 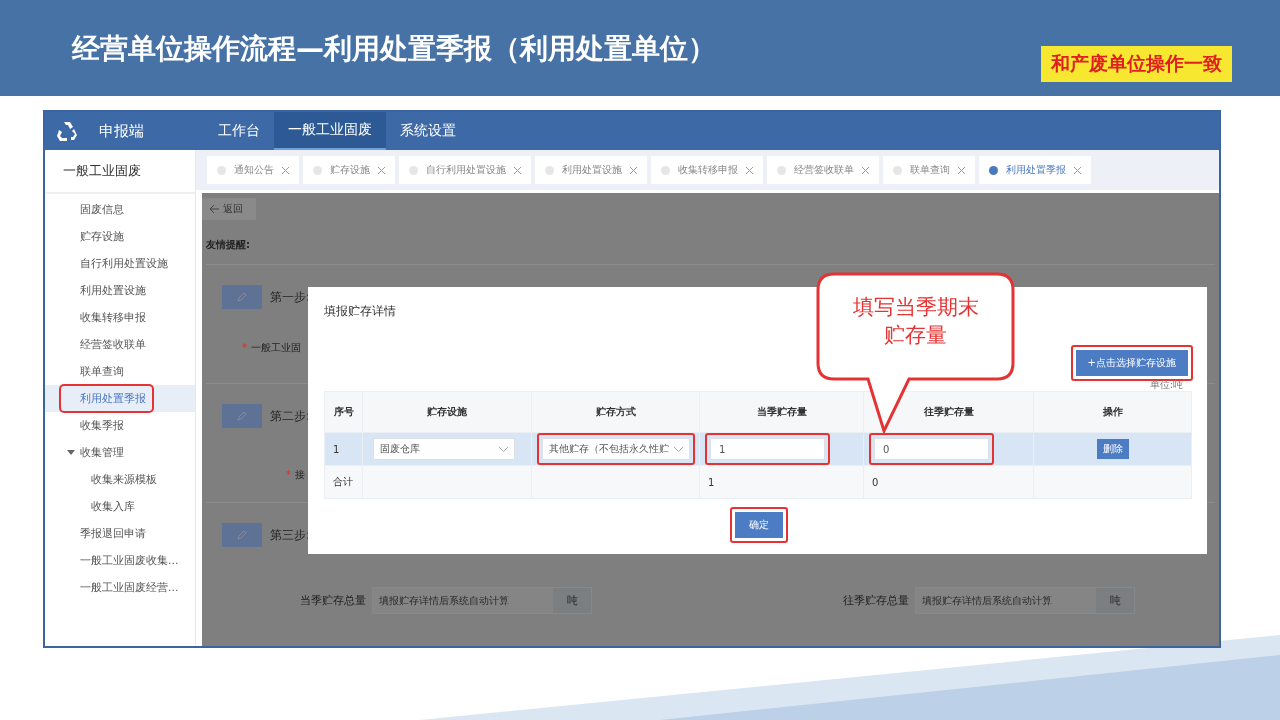 What do you see at coordinates (931, 449) in the screenshot?
I see `input-field: 0` at bounding box center [931, 449].